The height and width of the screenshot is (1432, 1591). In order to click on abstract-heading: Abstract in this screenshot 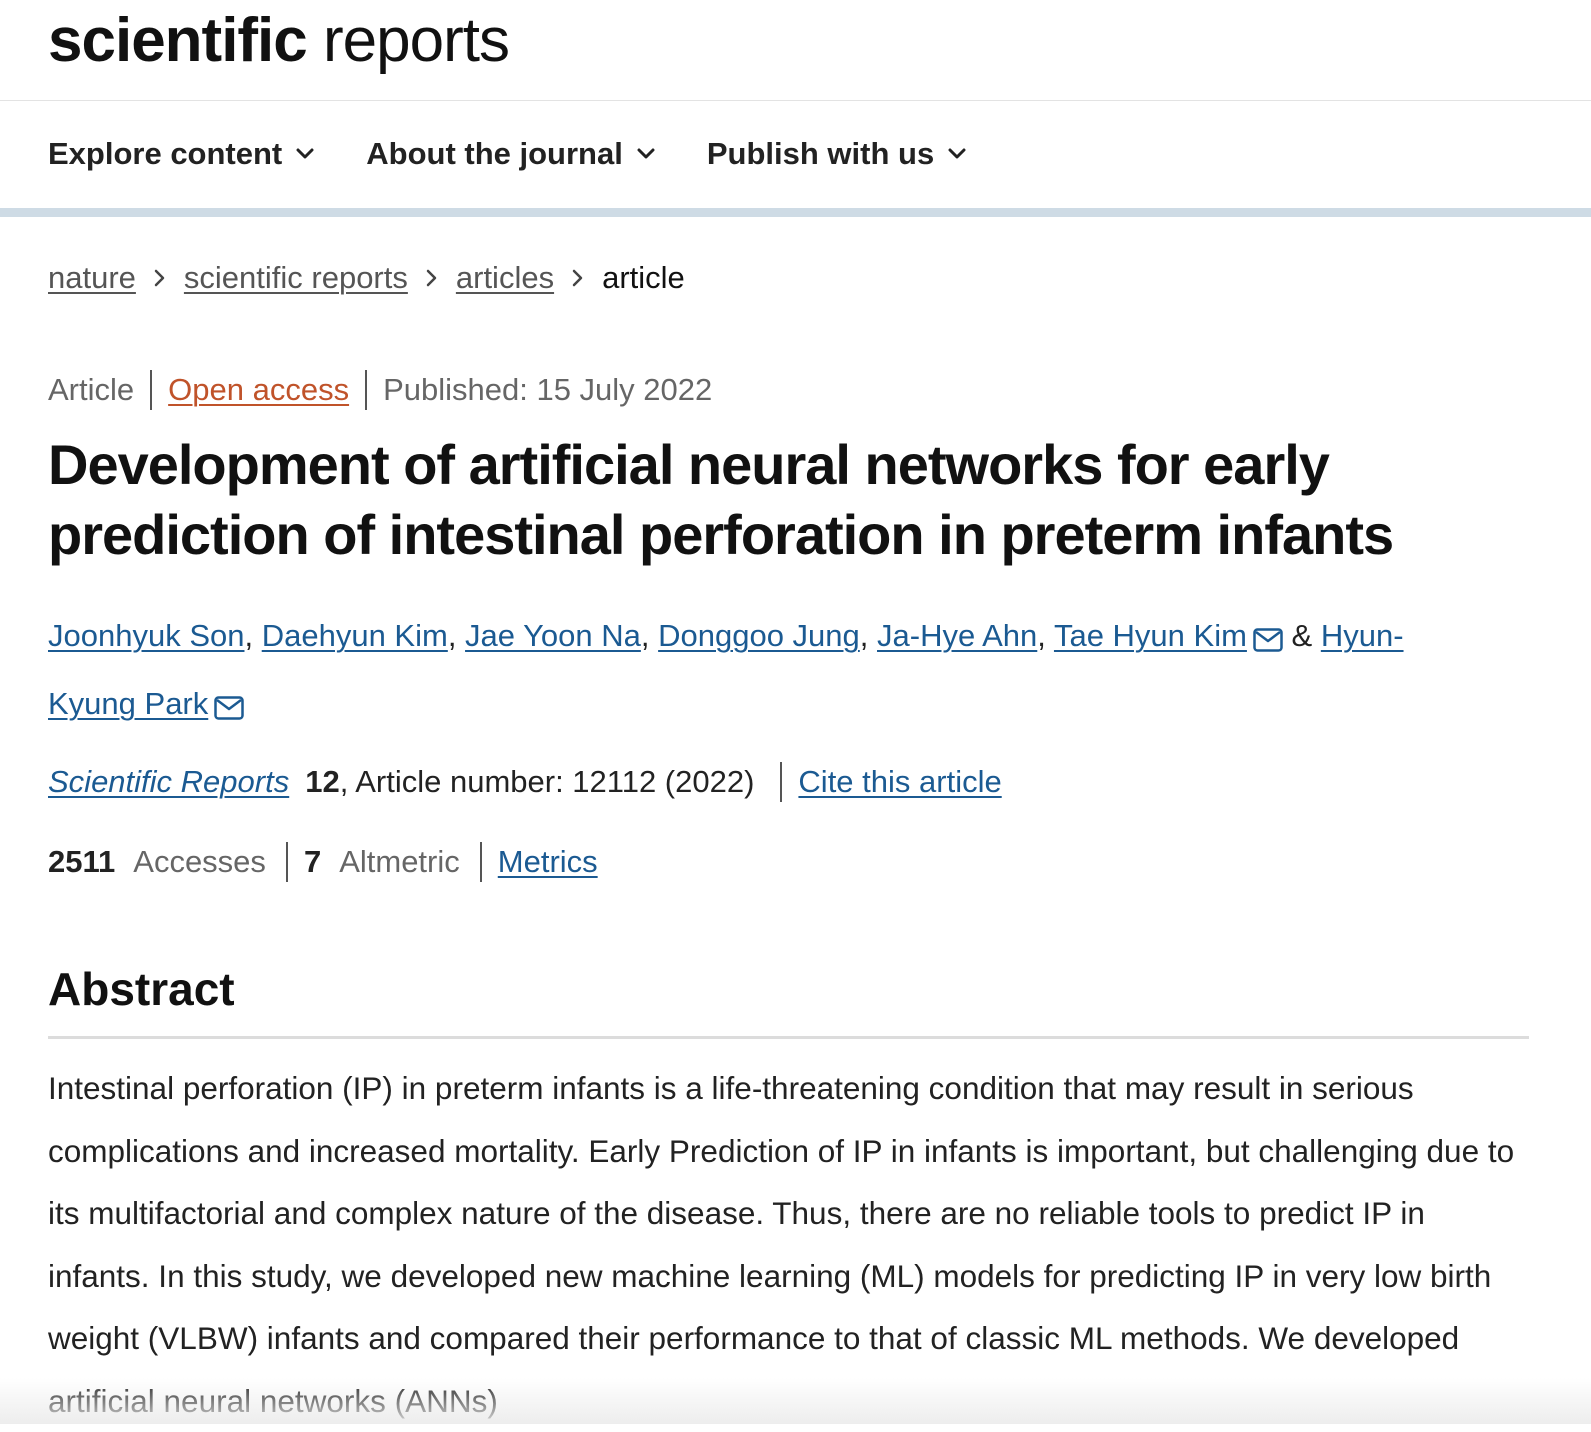, I will do `click(141, 989)`.